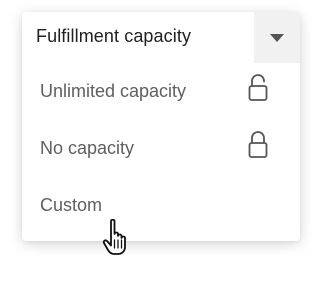 The width and height of the screenshot is (323, 299). I want to click on option-label: No capacity, so click(87, 148).